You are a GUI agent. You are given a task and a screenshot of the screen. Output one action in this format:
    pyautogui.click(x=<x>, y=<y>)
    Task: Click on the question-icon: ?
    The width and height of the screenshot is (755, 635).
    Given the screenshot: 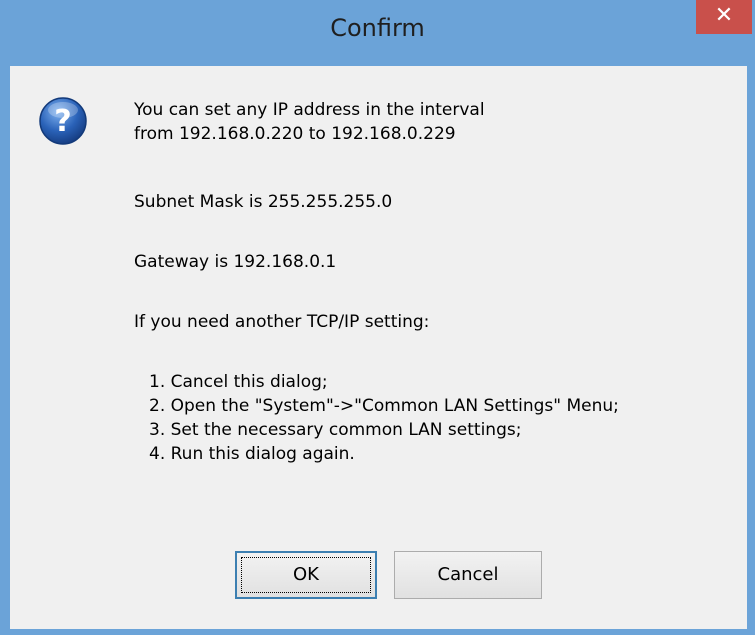 What is the action you would take?
    pyautogui.click(x=63, y=121)
    